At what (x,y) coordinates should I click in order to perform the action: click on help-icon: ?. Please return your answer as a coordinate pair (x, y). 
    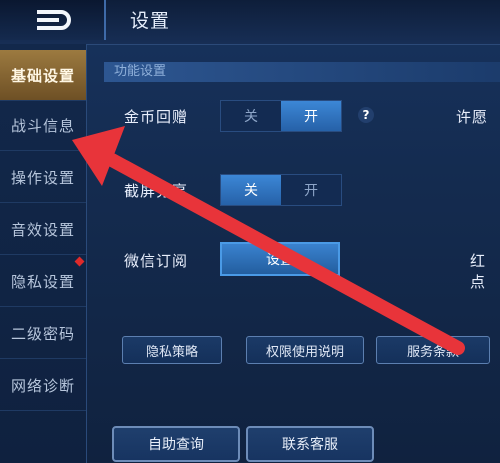
    Looking at the image, I should click on (366, 115).